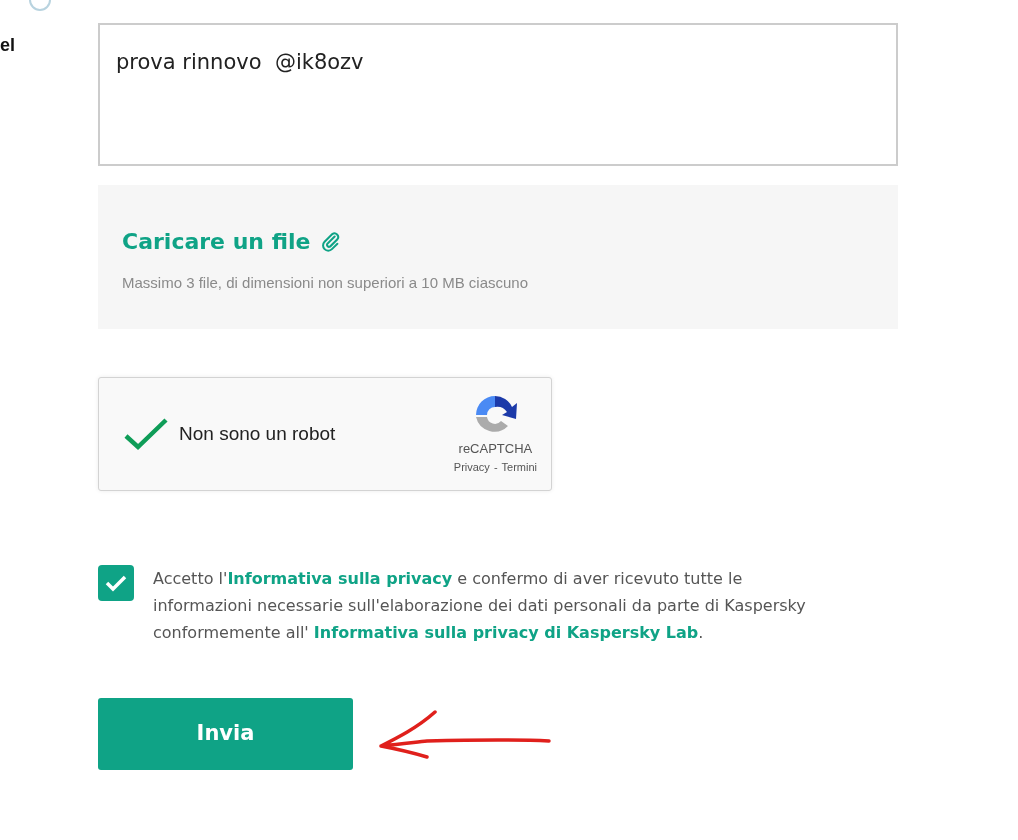 The image size is (1018, 840). What do you see at coordinates (495, 449) in the screenshot?
I see `recaptcha-brand: reCAPTCHA` at bounding box center [495, 449].